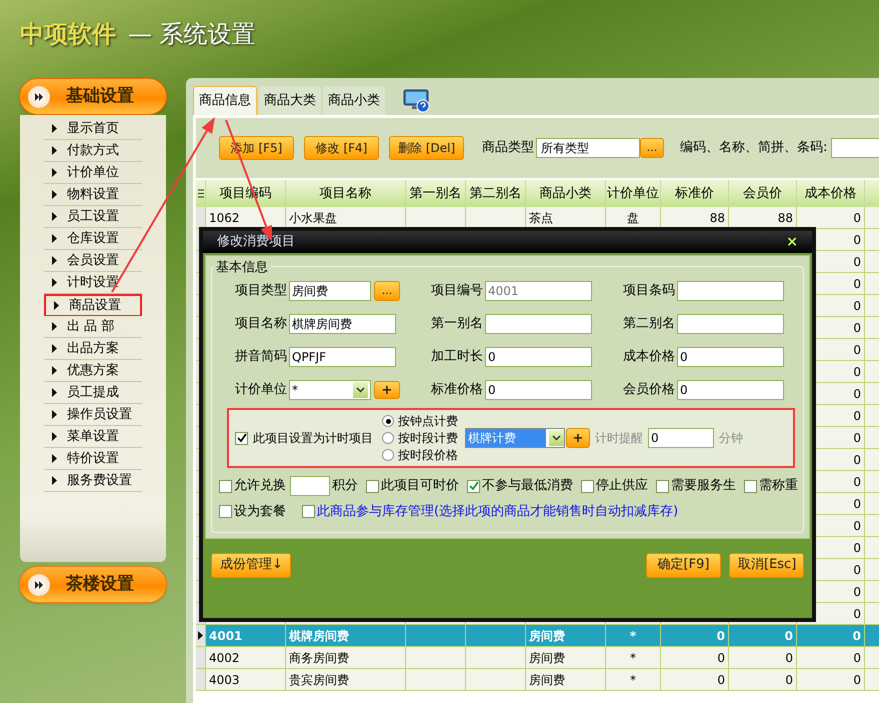 This screenshot has width=879, height=703. Describe the element at coordinates (93, 437) in the screenshot. I see `sidebar-item: 菜单设置` at that location.